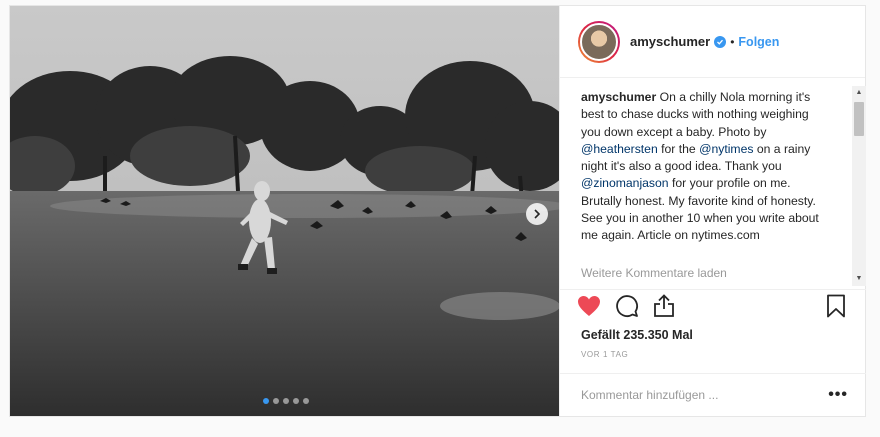 The width and height of the screenshot is (880, 437). What do you see at coordinates (712, 42) in the screenshot?
I see `post-header: amyschumer • Folgen` at bounding box center [712, 42].